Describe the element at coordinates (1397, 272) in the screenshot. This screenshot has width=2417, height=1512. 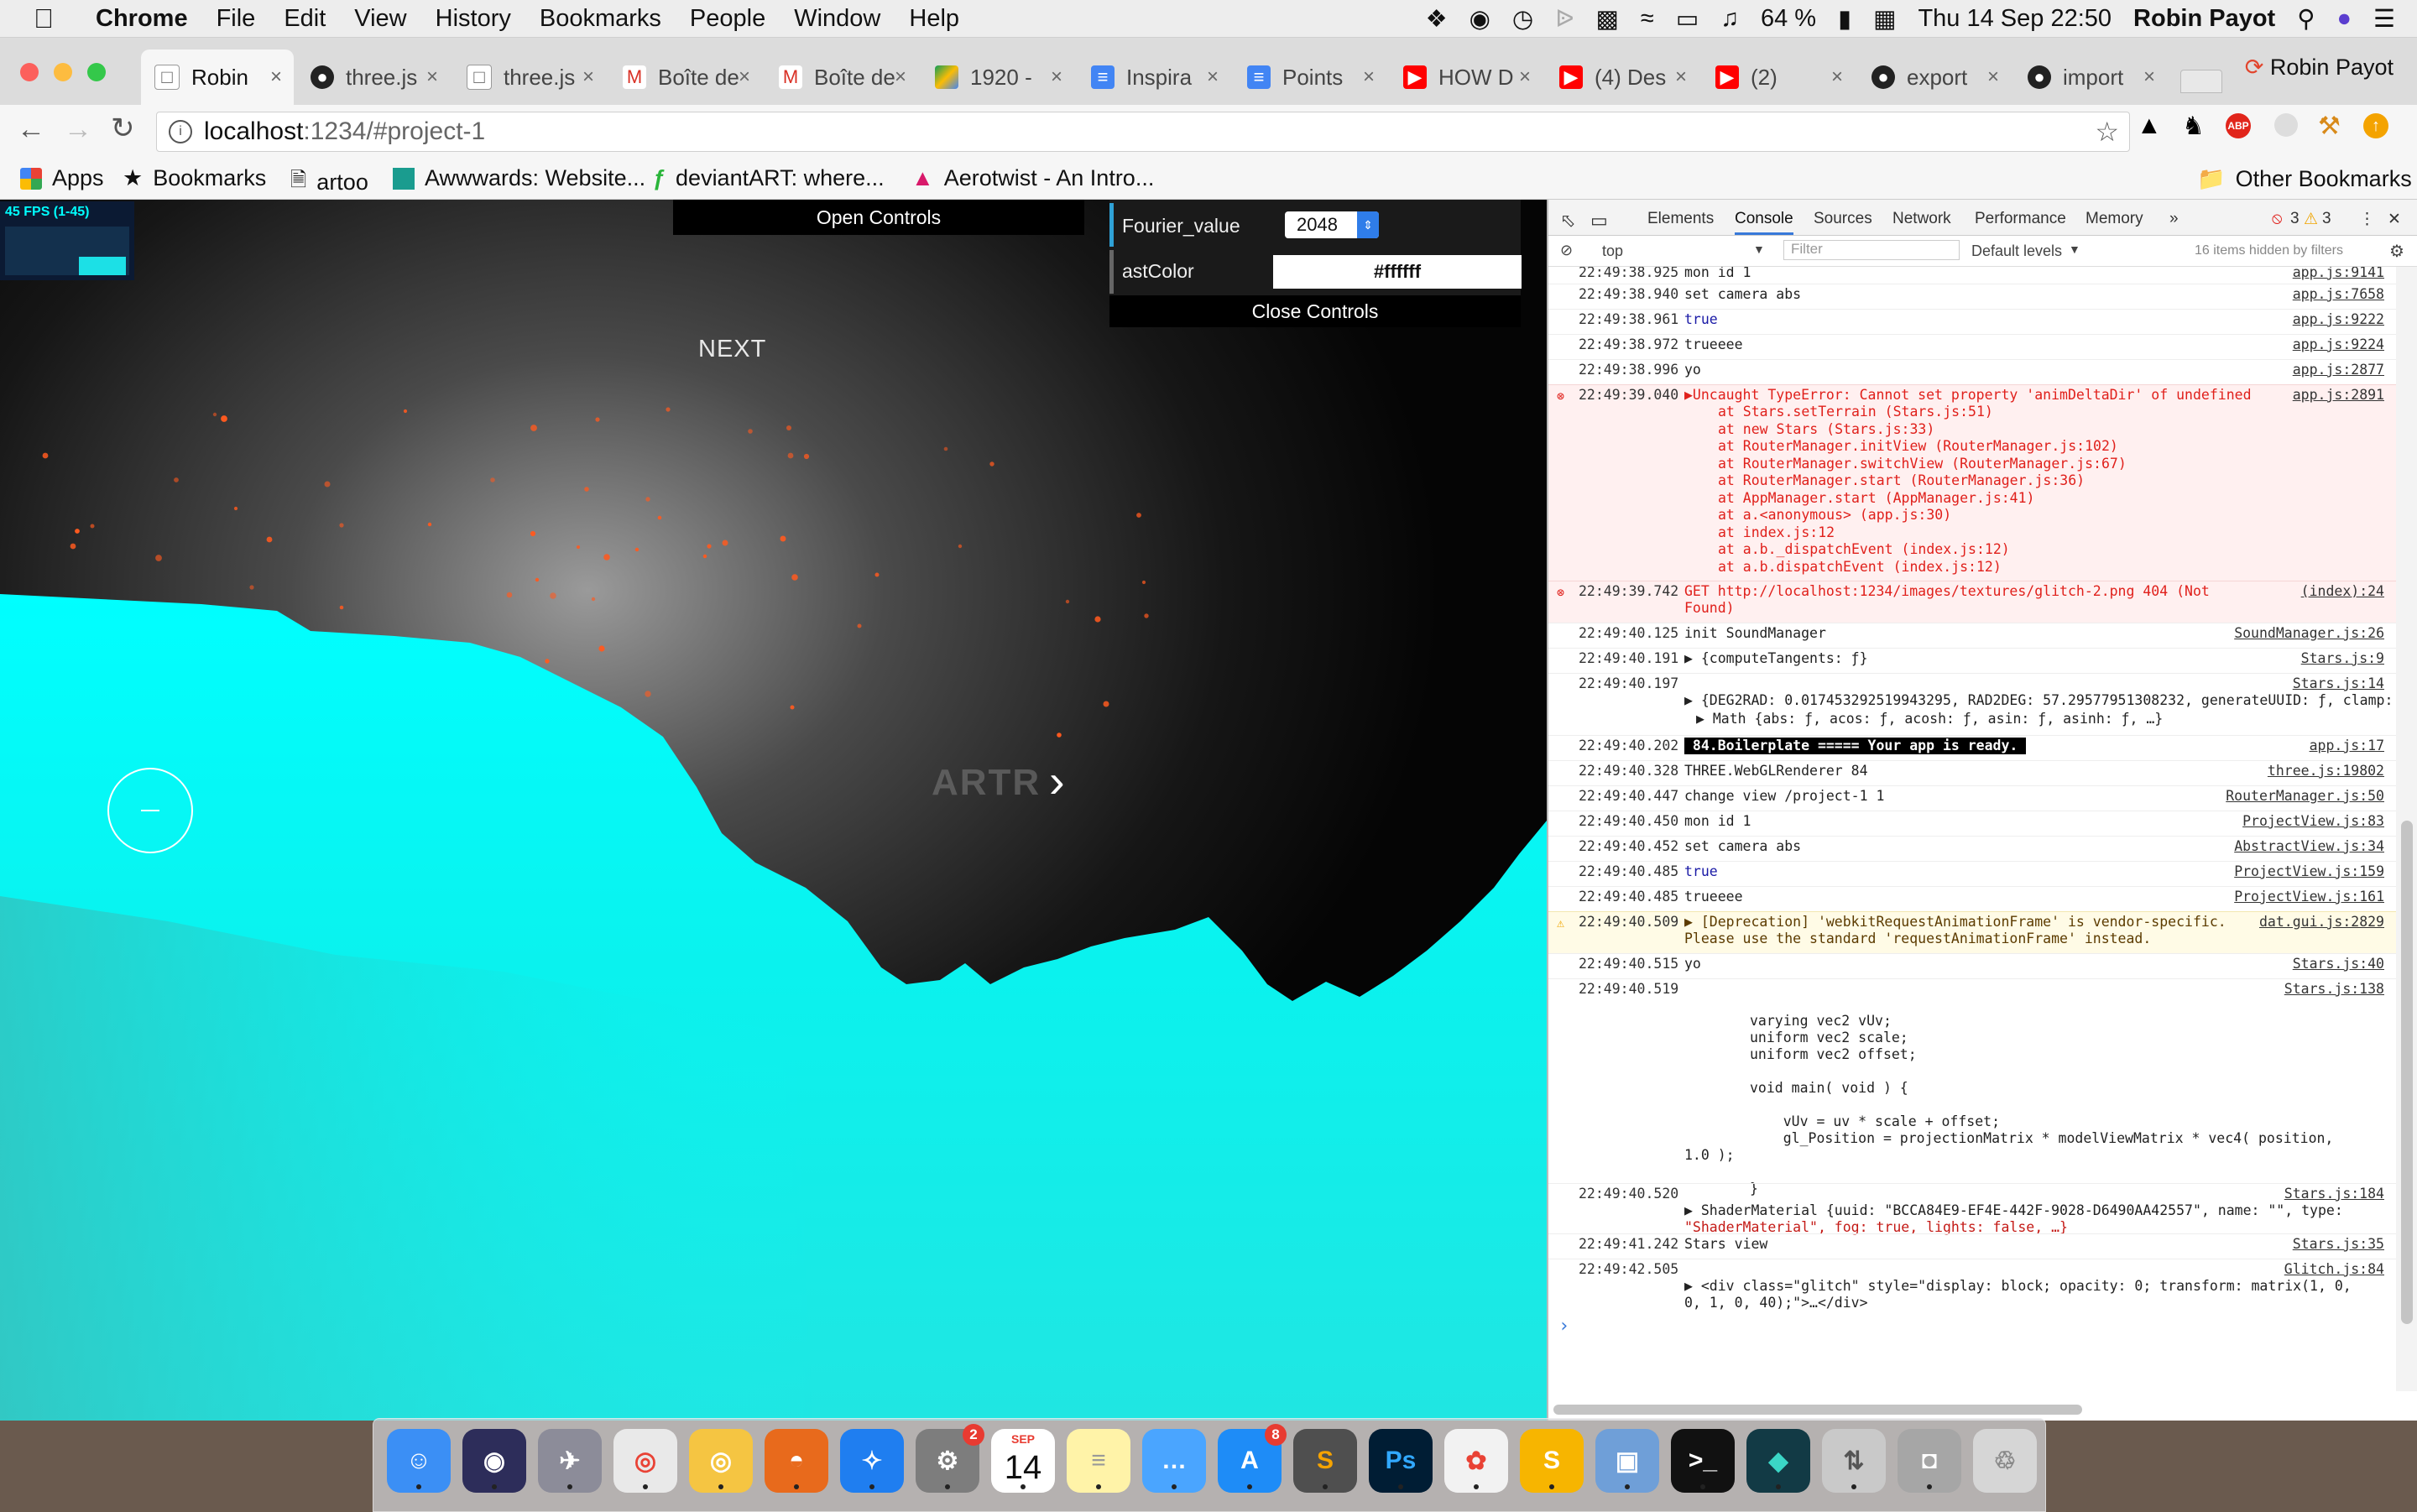
I see `astcolor-input: #ffffff` at that location.